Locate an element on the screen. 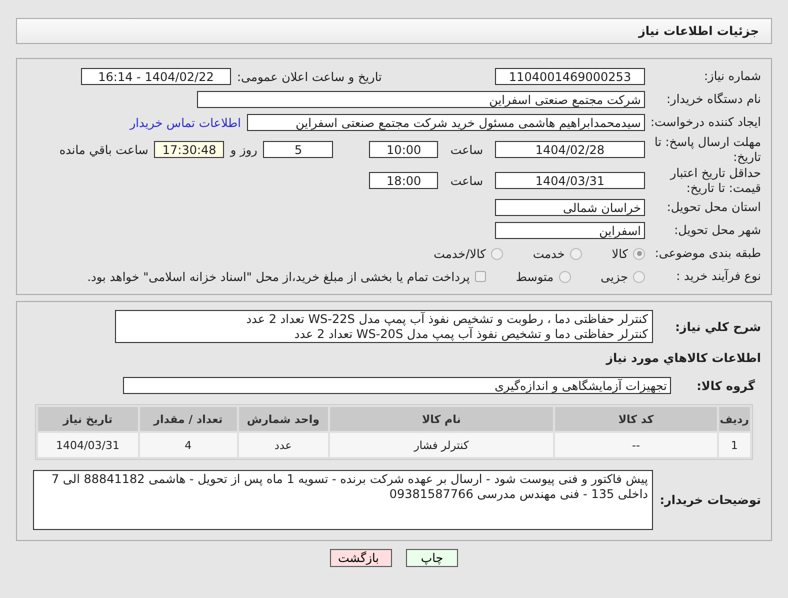 This screenshot has width=788, height=598. option-label: متوسط is located at coordinates (535, 277).